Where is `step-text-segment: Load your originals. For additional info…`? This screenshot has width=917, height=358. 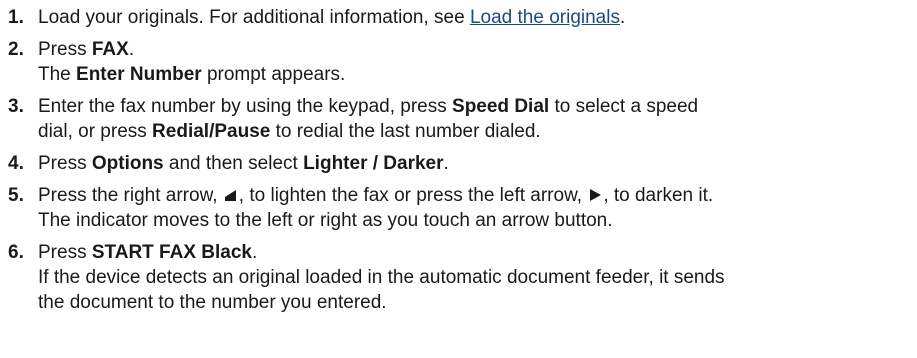 step-text-segment: Load your originals. For additional info… is located at coordinates (254, 17).